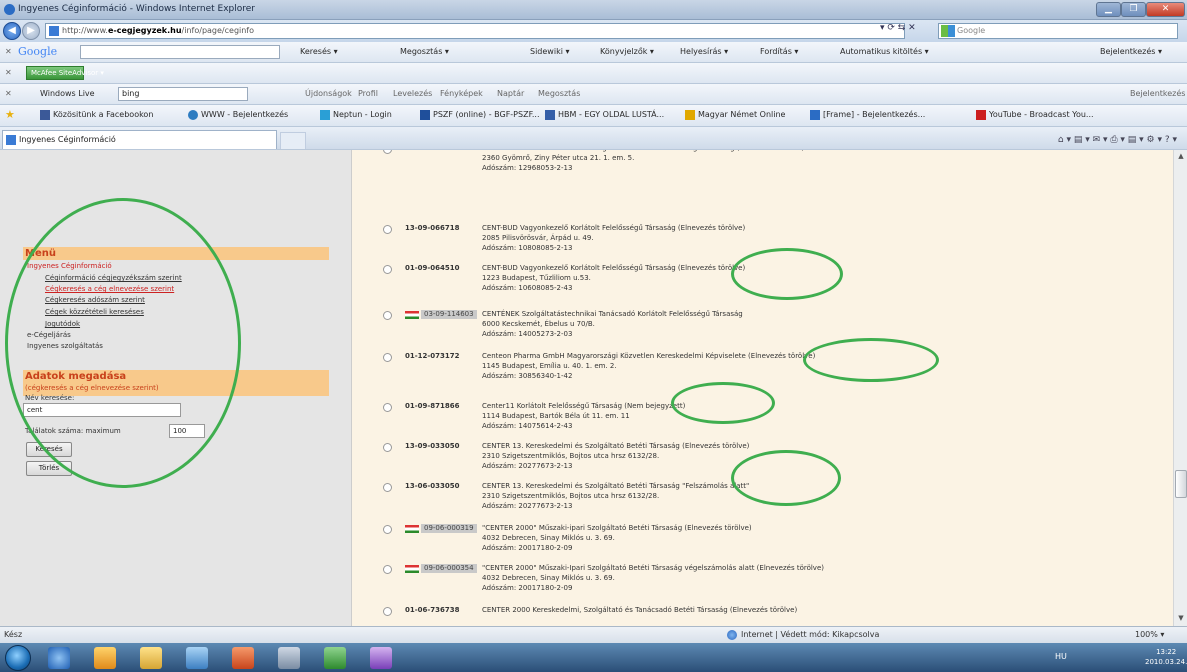 This screenshot has height=672, width=1187. Describe the element at coordinates (328, 94) in the screenshot. I see `wl-news-link: Újdonságok` at that location.